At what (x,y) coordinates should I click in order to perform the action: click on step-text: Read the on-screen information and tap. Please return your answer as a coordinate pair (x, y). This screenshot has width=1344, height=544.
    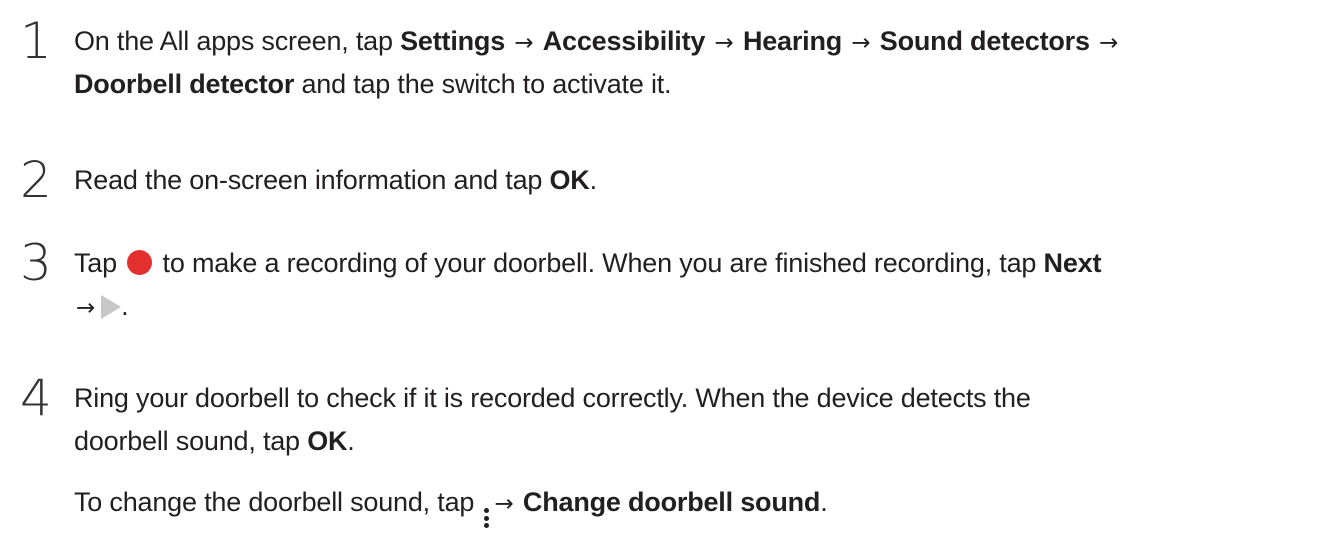
    Looking at the image, I should click on (312, 180).